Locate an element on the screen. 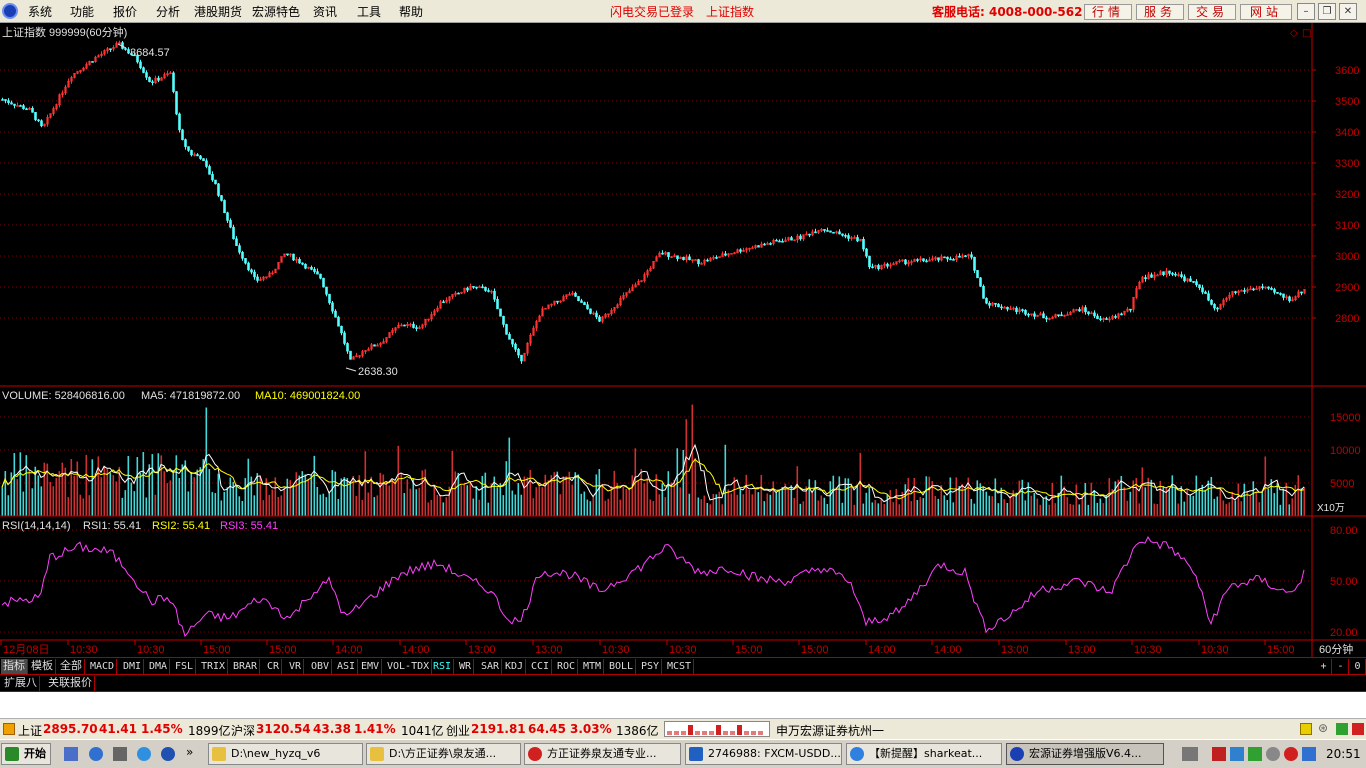 This screenshot has height=768, width=1366. diamond-icon: ◇ is located at coordinates (1294, 33).